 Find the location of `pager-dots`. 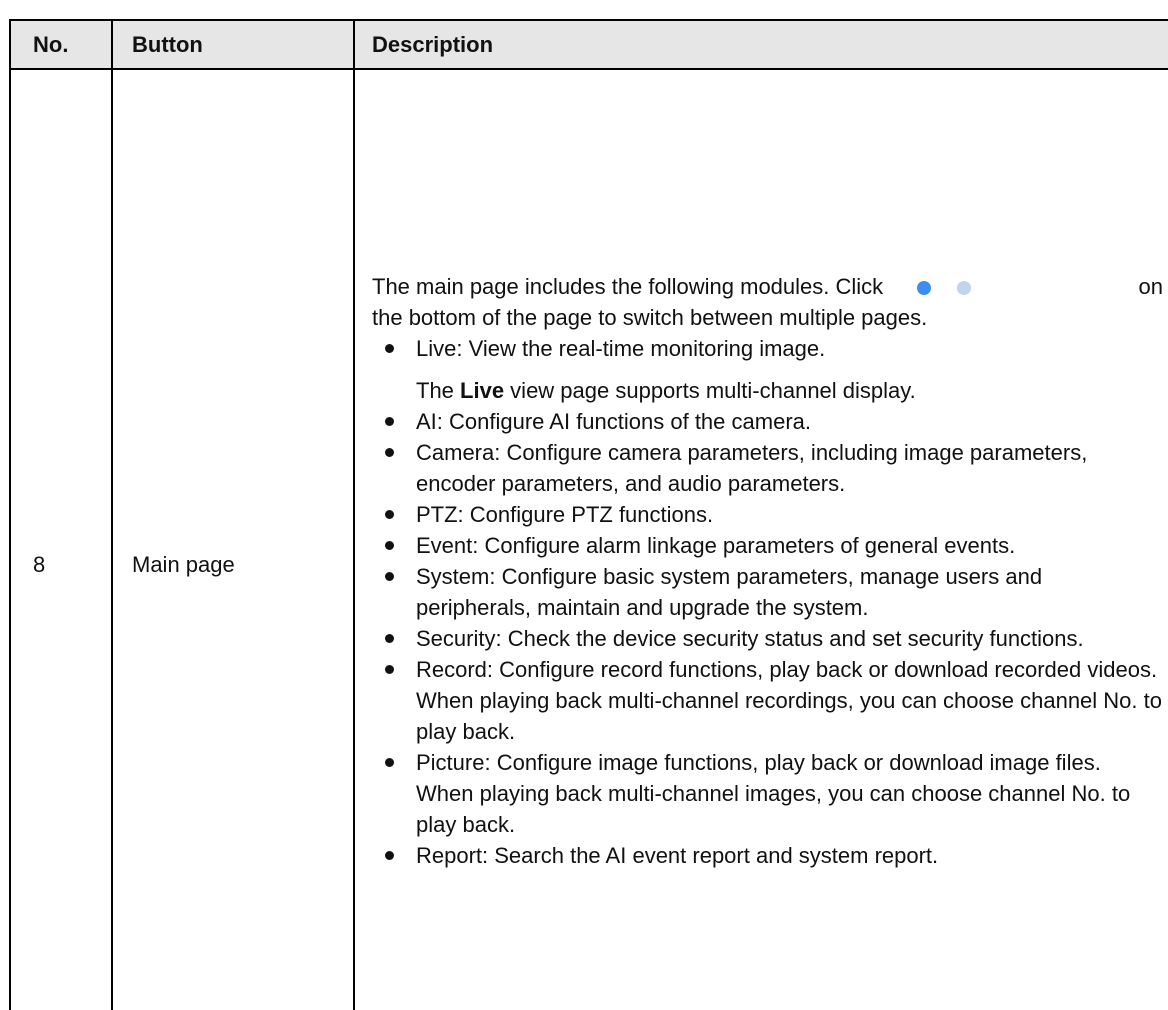

pager-dots is located at coordinates (955, 288).